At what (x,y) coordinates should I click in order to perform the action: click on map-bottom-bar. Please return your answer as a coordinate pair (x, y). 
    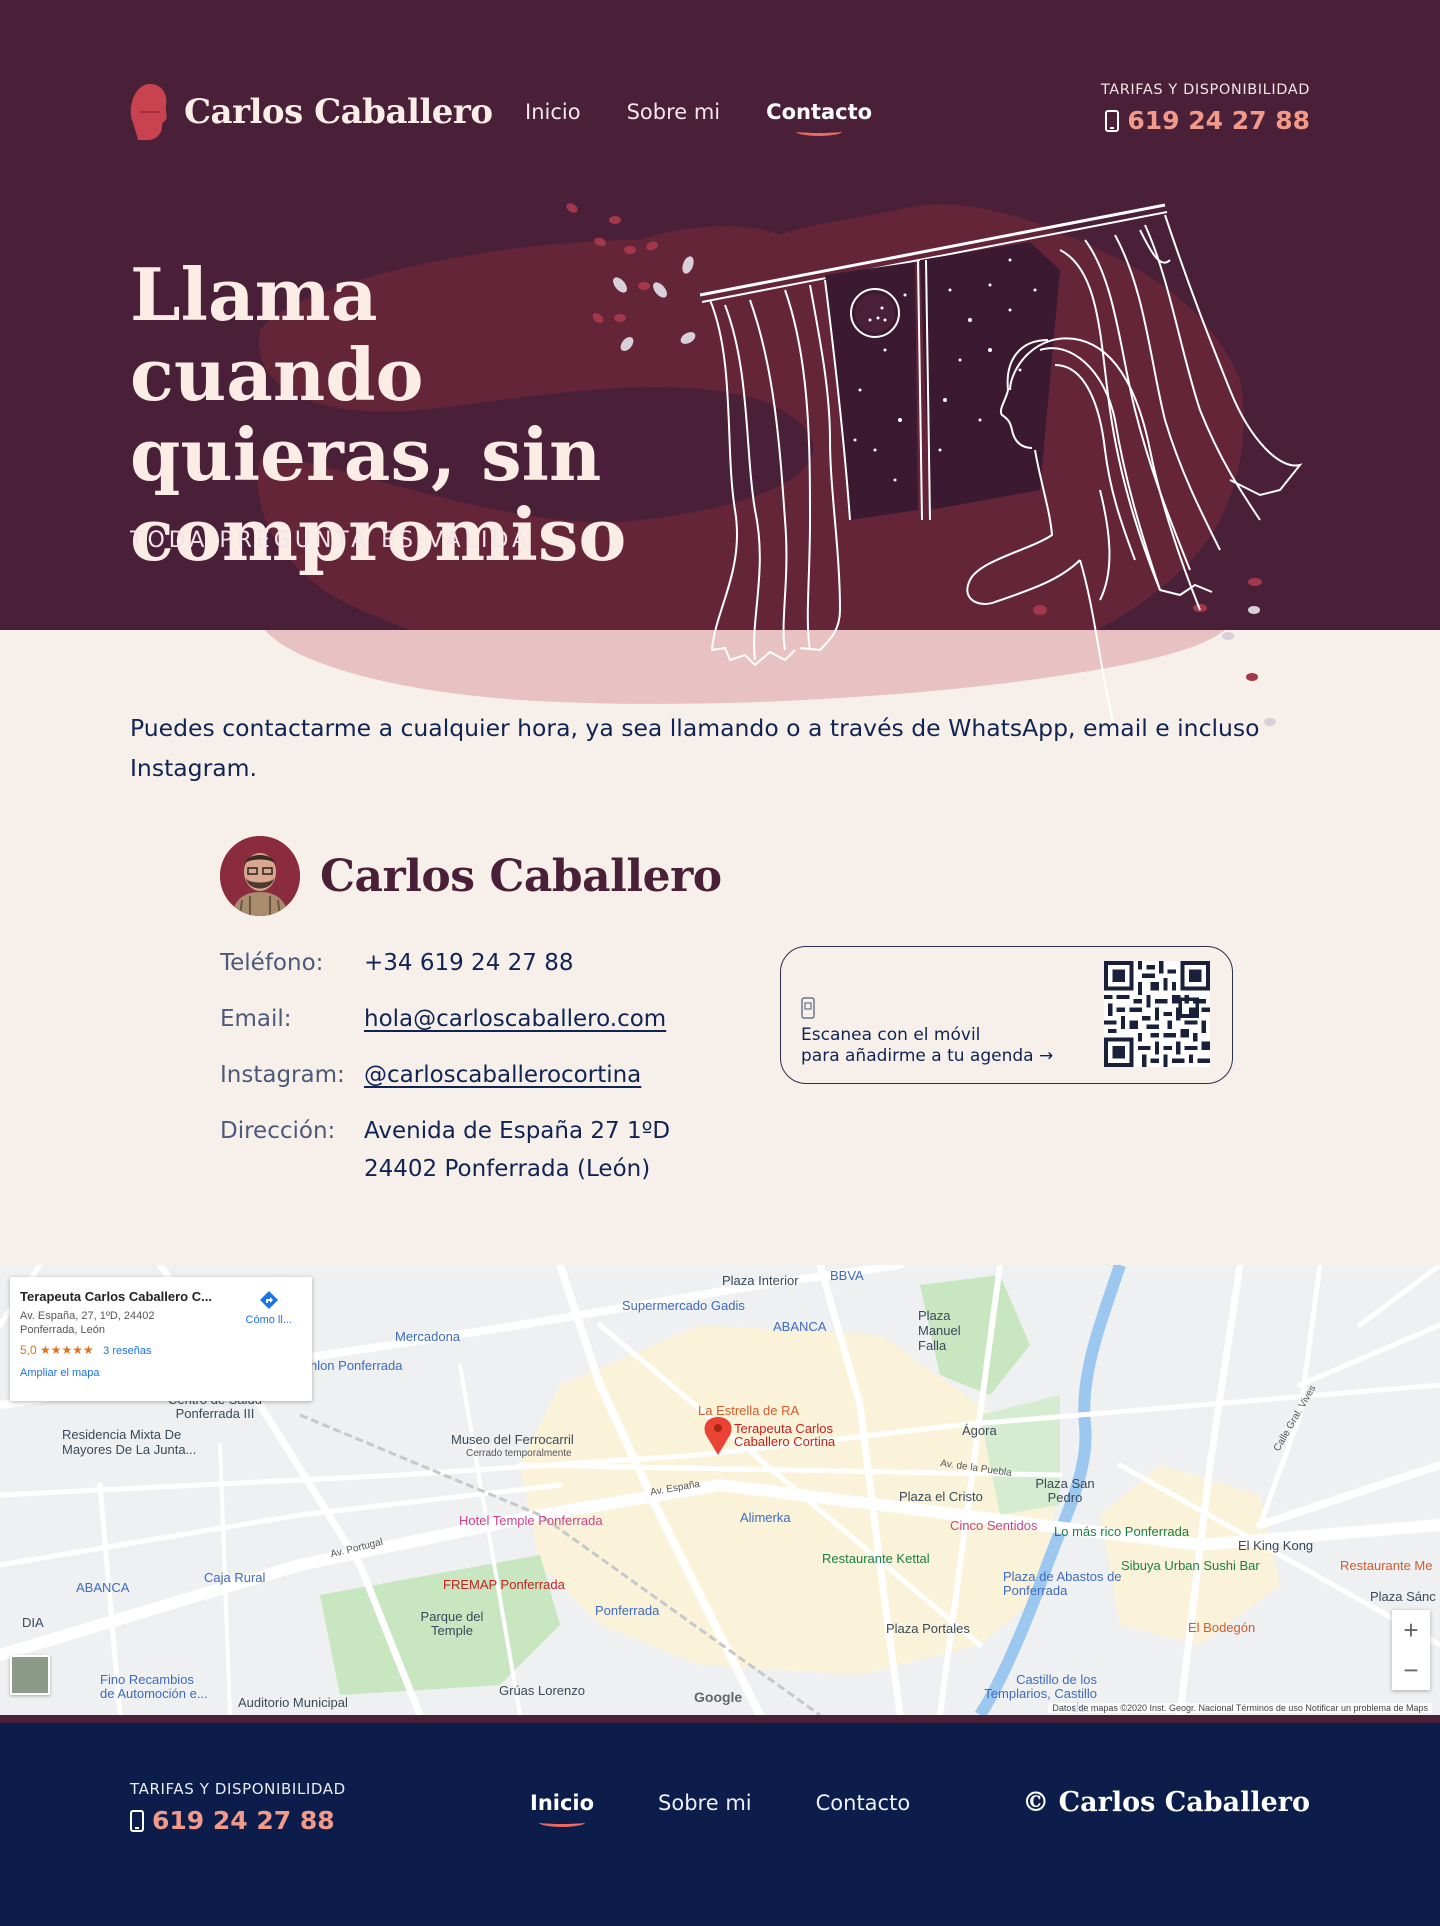
    Looking at the image, I should click on (720, 1719).